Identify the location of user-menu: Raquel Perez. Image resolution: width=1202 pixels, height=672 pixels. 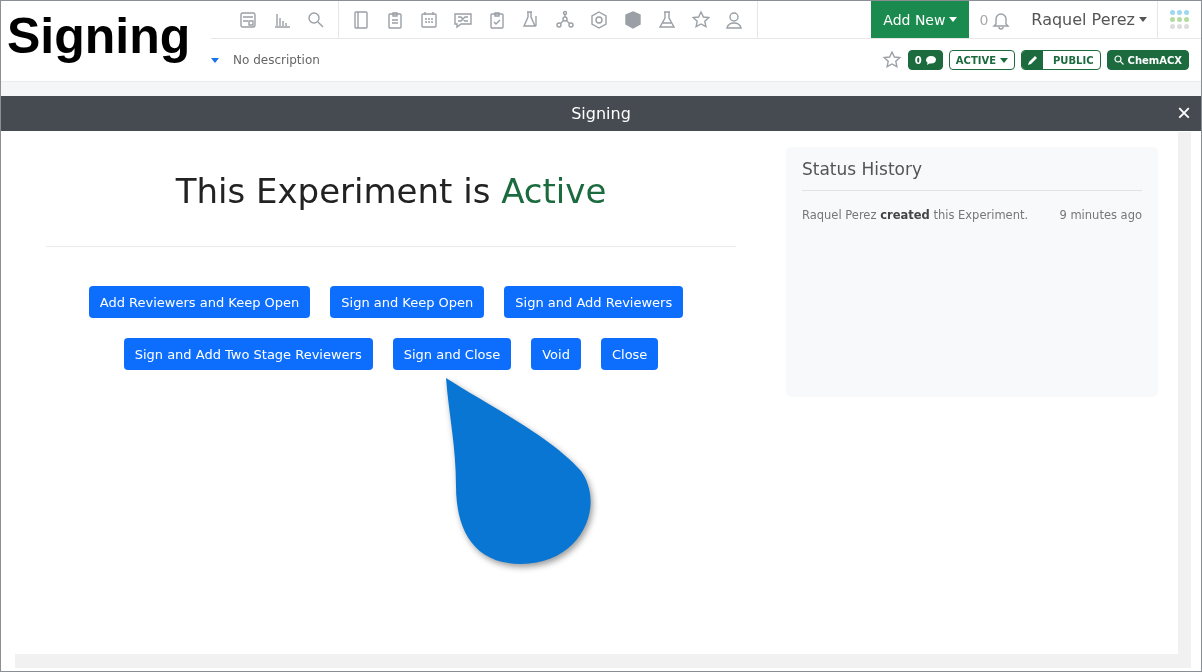
(1089, 19).